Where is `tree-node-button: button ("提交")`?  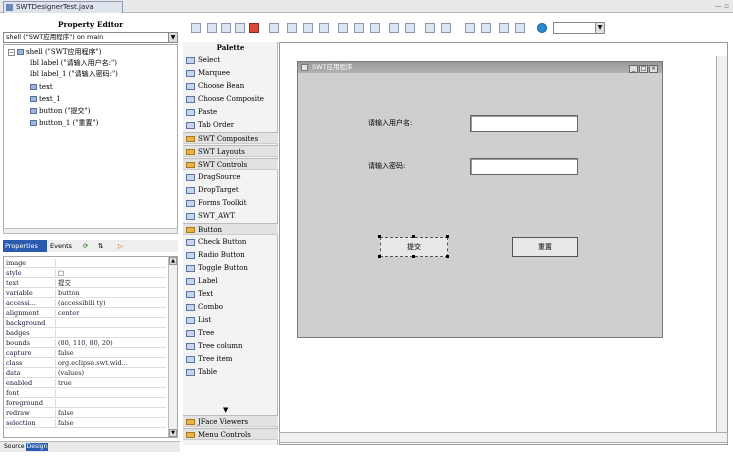 tree-node-button: button ("提交") is located at coordinates (60, 111).